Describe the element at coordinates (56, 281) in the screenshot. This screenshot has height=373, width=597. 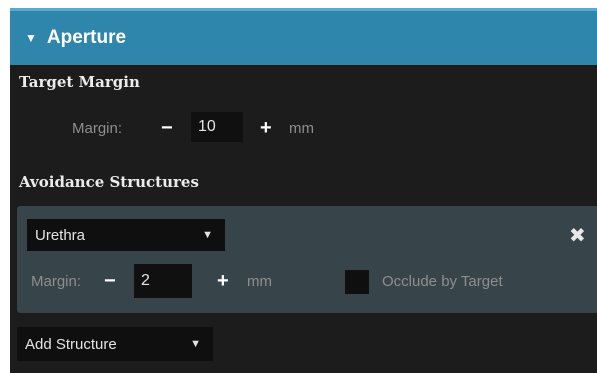
I see `structure-margin-label: Margin:` at that location.